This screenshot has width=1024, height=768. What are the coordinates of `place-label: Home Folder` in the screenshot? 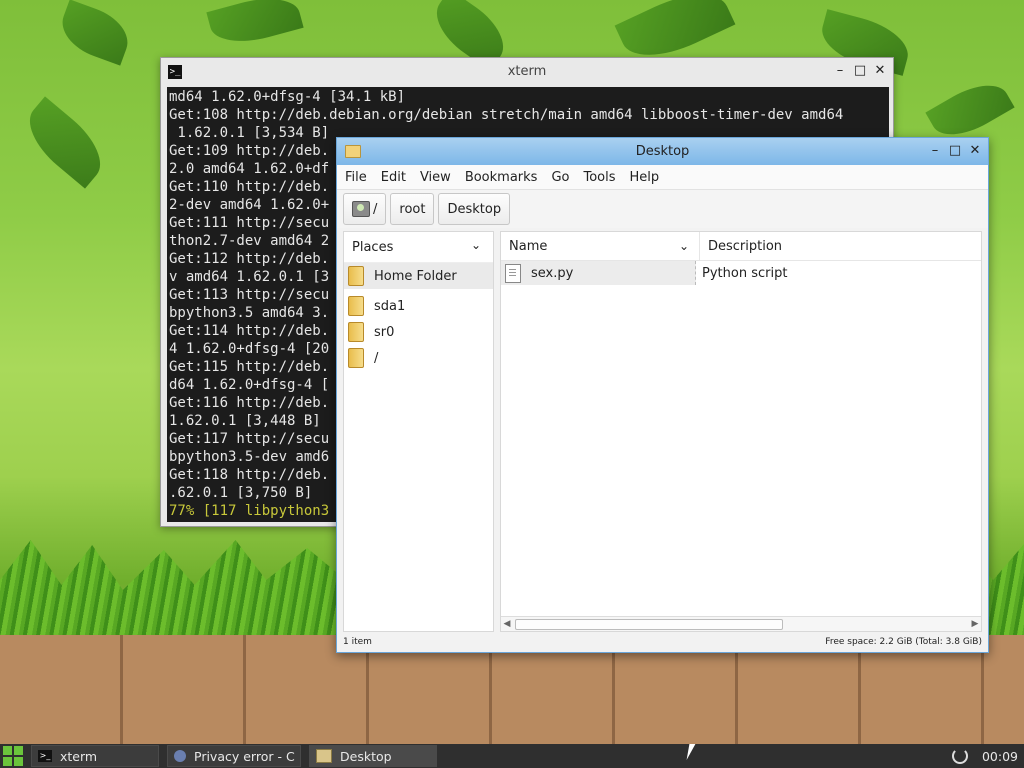 It's located at (415, 276).